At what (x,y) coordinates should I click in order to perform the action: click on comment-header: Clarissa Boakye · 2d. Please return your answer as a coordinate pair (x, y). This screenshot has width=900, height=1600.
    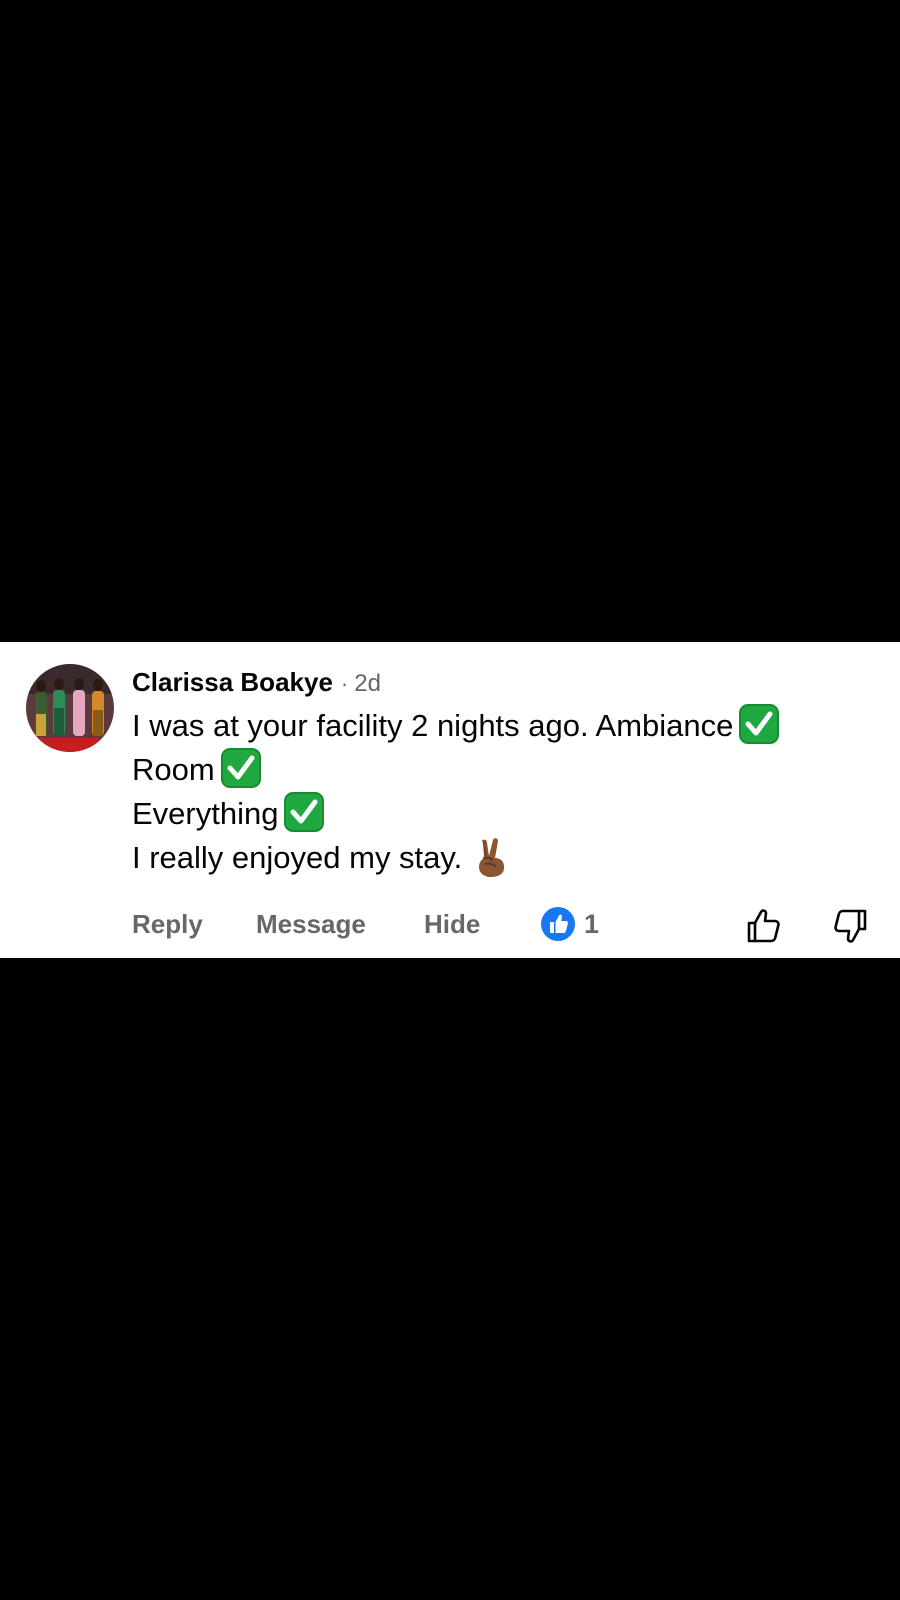
    Looking at the image, I should click on (256, 682).